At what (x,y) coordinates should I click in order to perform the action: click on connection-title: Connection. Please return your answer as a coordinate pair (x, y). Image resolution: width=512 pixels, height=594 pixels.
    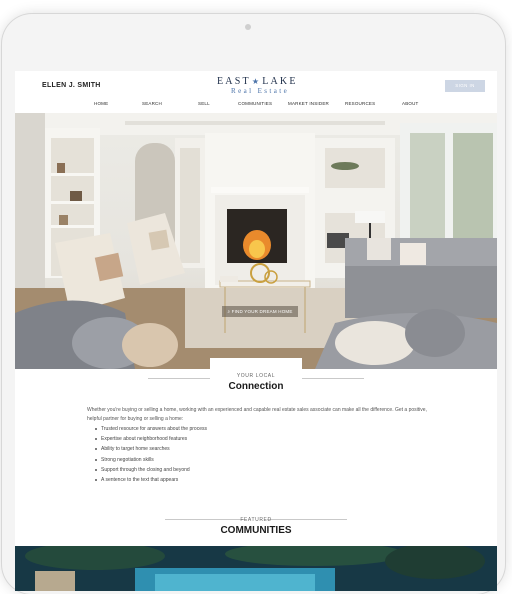
    Looking at the image, I should click on (256, 386).